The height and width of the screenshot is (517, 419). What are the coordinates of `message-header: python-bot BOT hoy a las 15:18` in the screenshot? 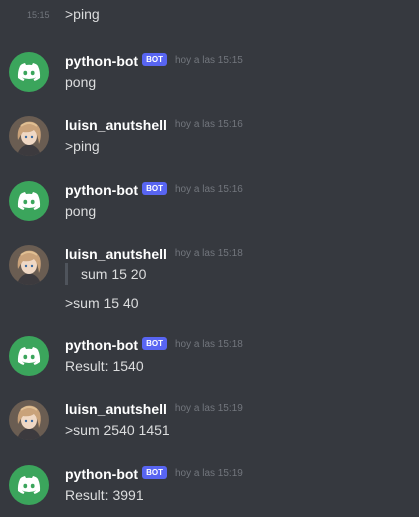 It's located at (154, 346).